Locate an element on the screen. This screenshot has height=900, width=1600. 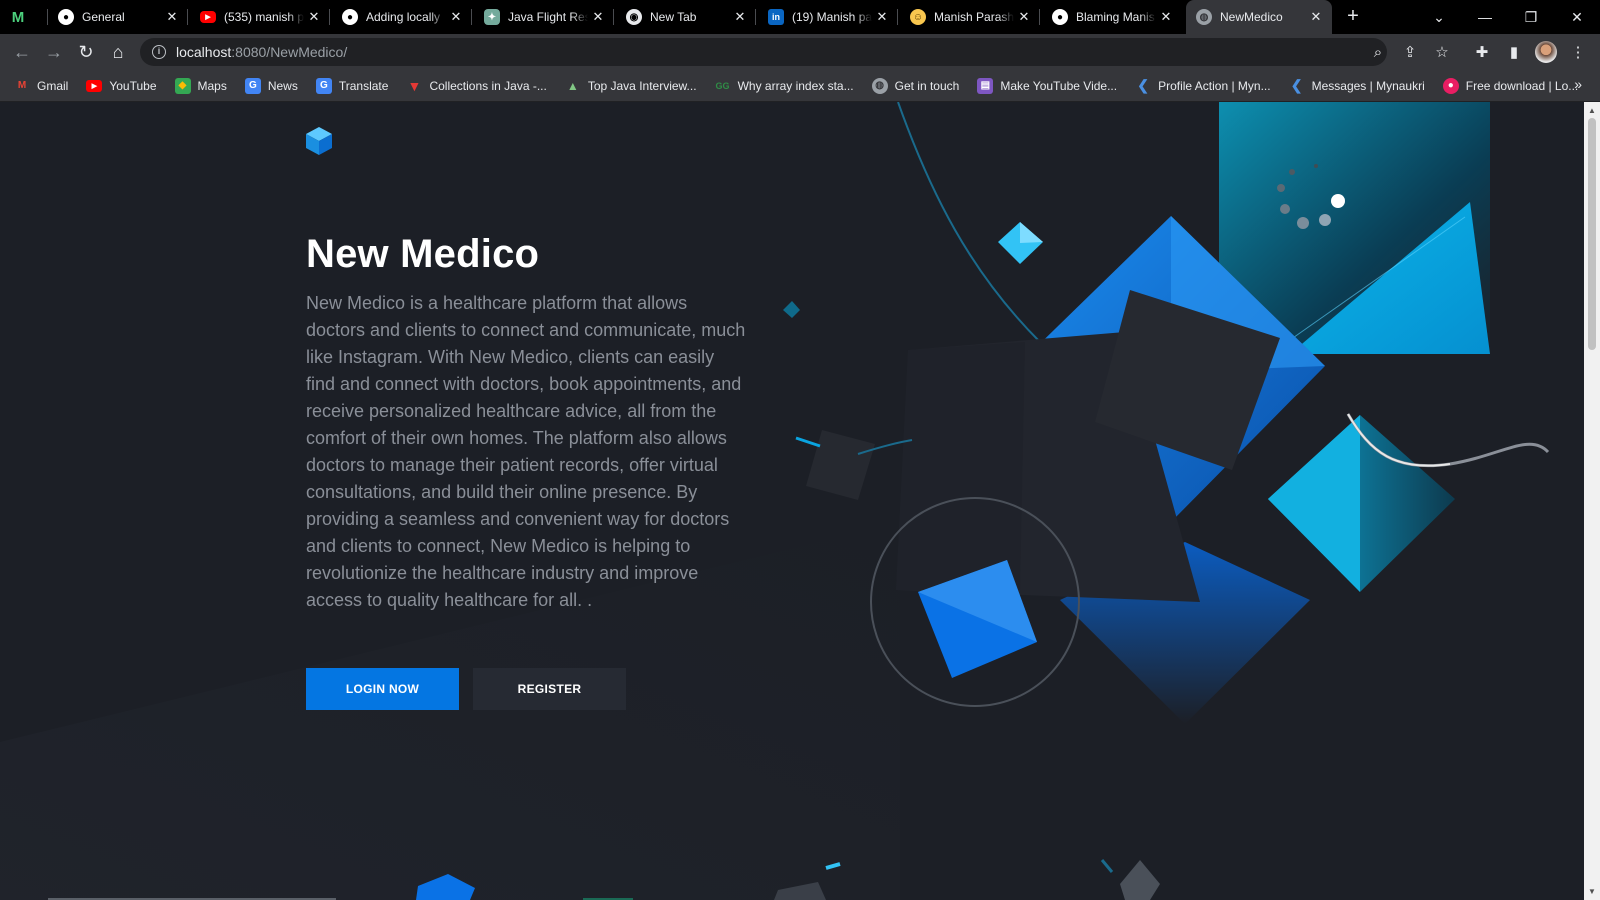
profile-avatar is located at coordinates (1546, 52).